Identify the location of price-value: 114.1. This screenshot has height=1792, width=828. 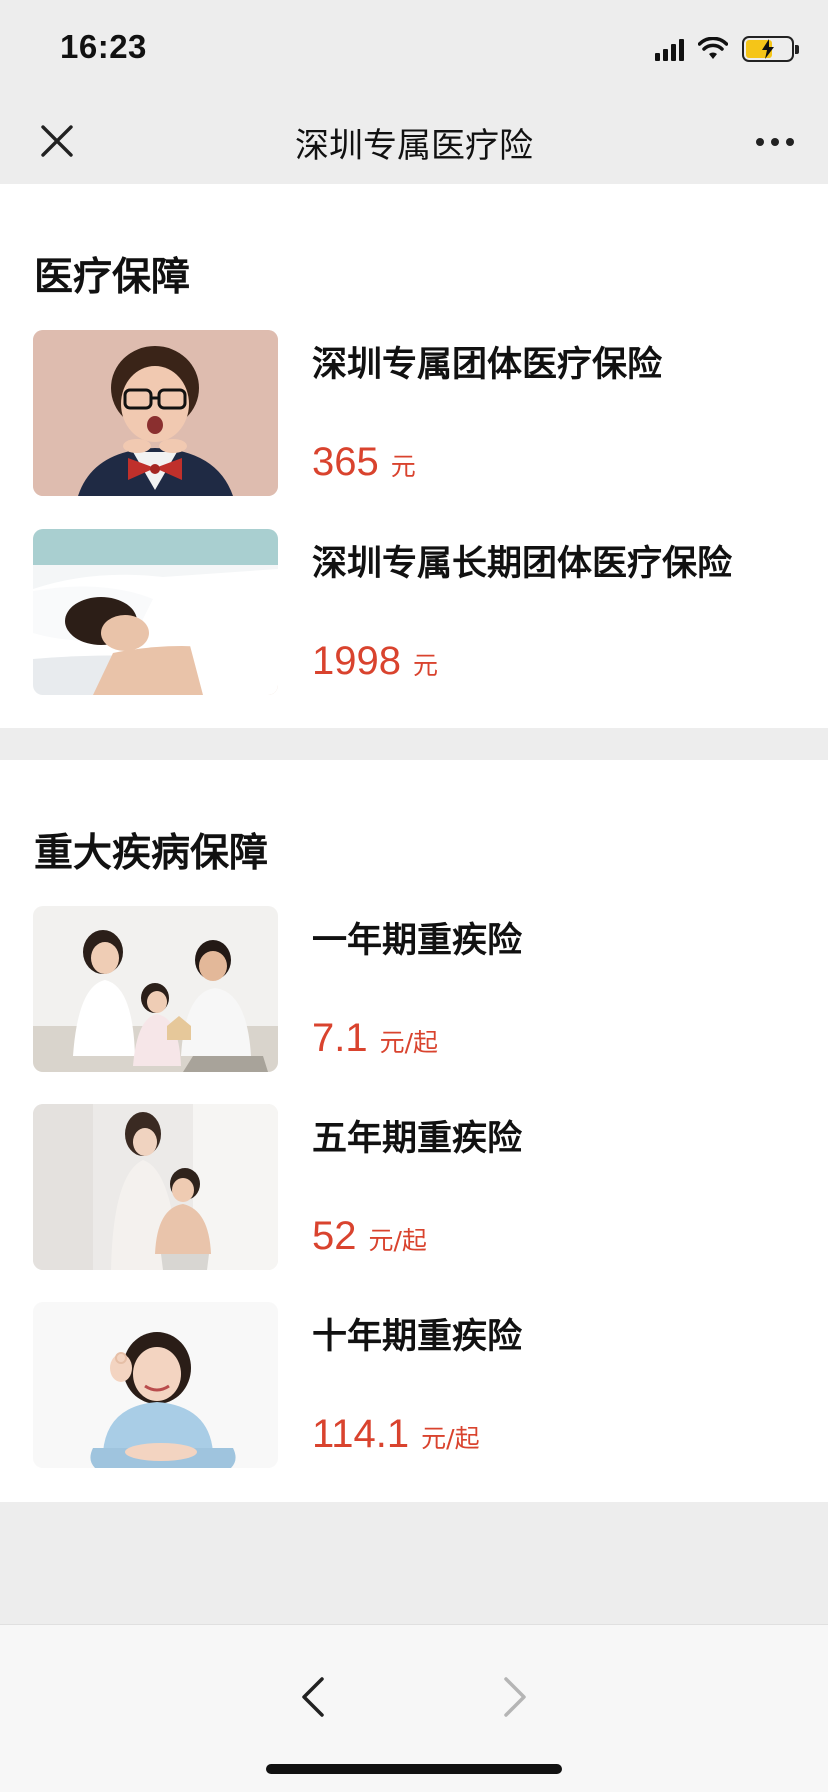
(361, 1434).